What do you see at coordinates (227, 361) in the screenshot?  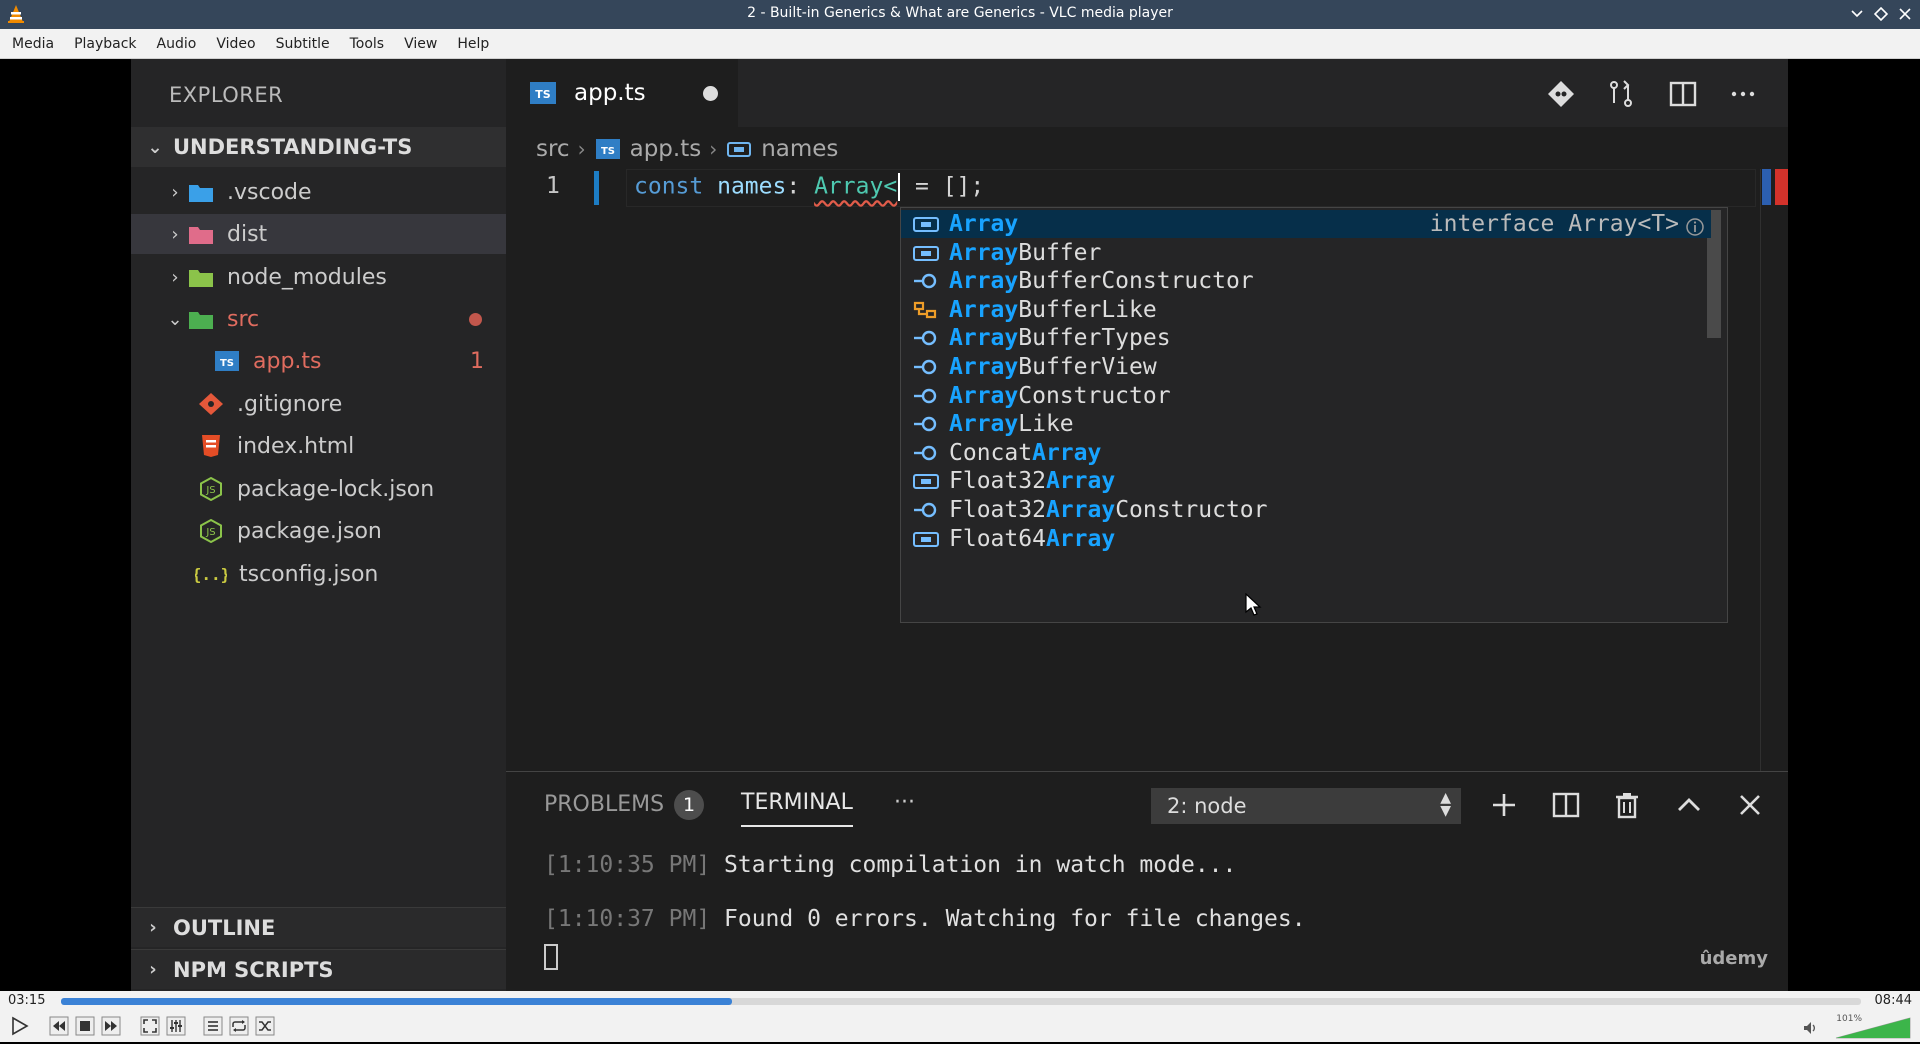 I see `typescript-file-icon: TS` at bounding box center [227, 361].